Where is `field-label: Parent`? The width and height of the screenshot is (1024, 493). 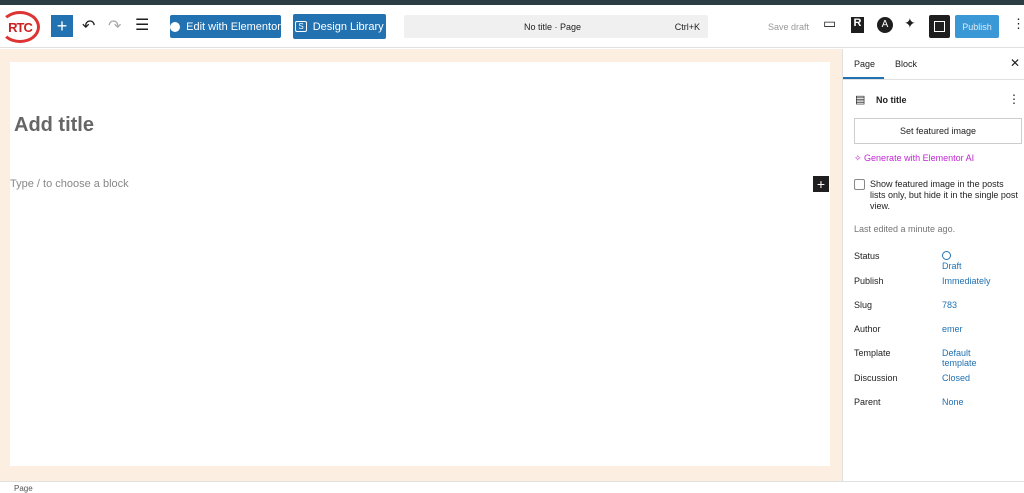 field-label: Parent is located at coordinates (867, 402).